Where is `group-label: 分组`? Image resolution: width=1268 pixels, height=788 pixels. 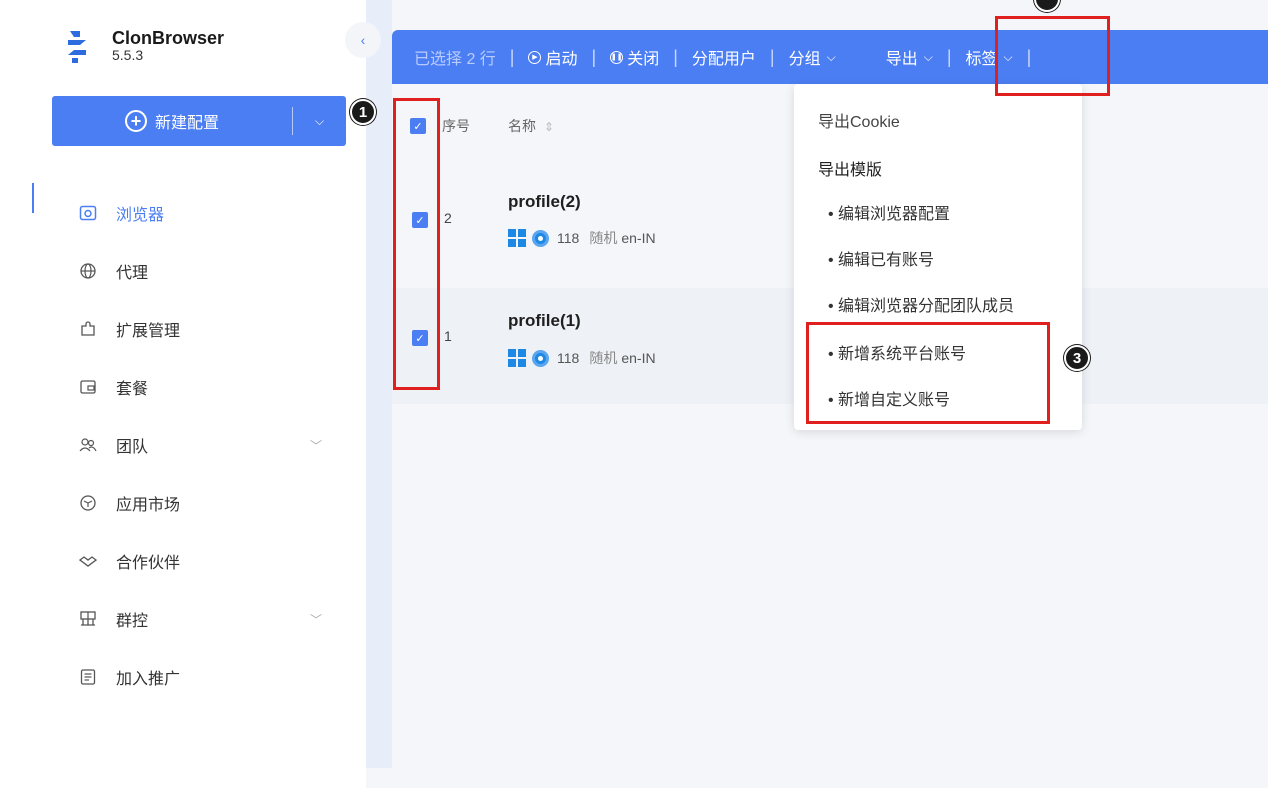
group-label: 分组 is located at coordinates (804, 59).